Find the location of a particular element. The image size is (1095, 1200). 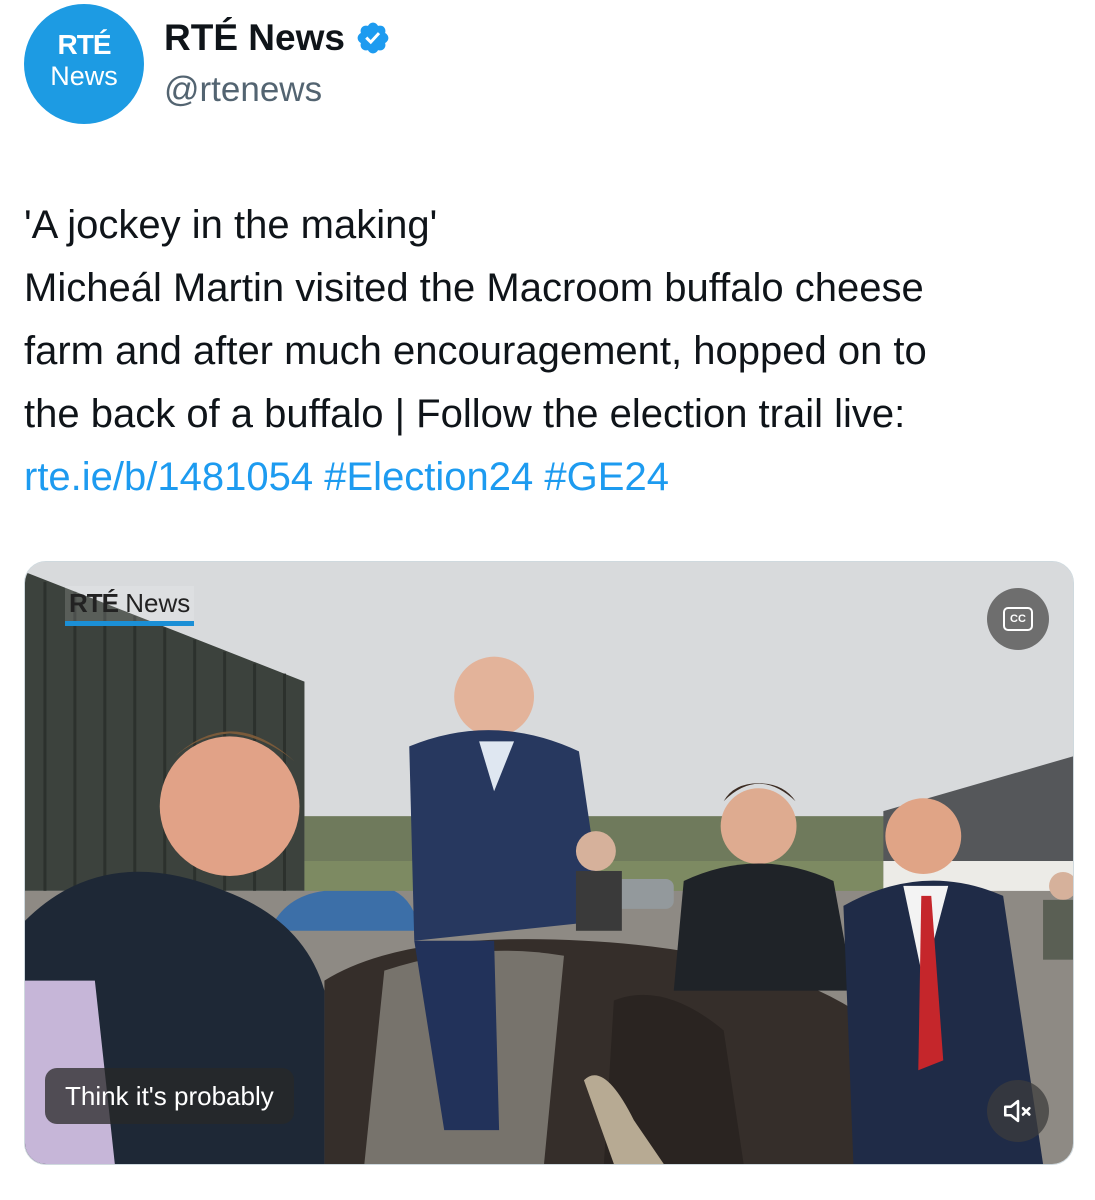

account-name-row: RTÉ News is located at coordinates (277, 38).